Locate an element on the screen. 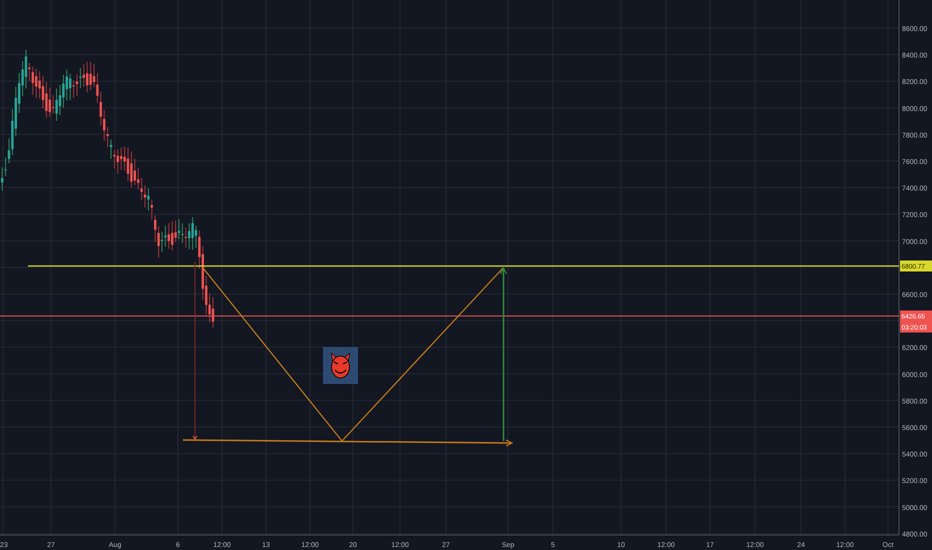  zigzag-line is located at coordinates (353, 355).